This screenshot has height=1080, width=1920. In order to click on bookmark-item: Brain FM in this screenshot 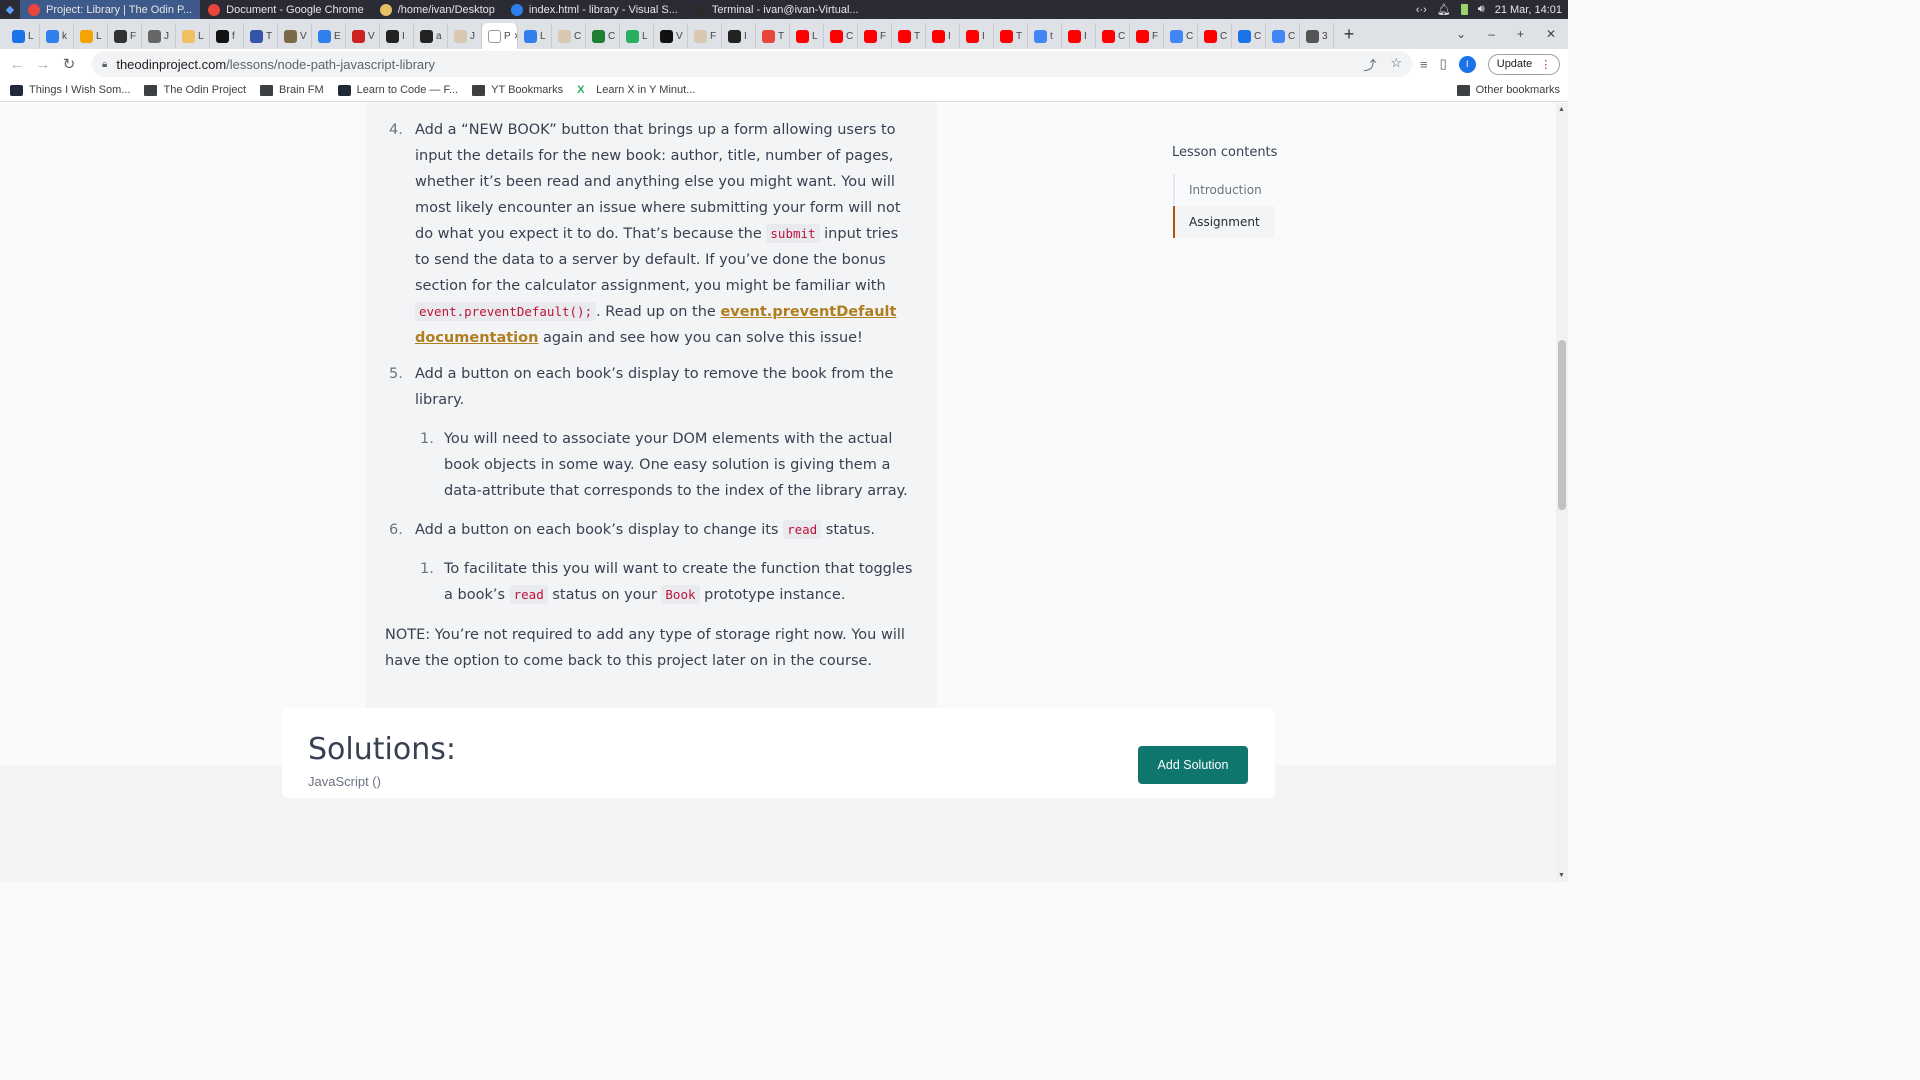, I will do `click(292, 90)`.